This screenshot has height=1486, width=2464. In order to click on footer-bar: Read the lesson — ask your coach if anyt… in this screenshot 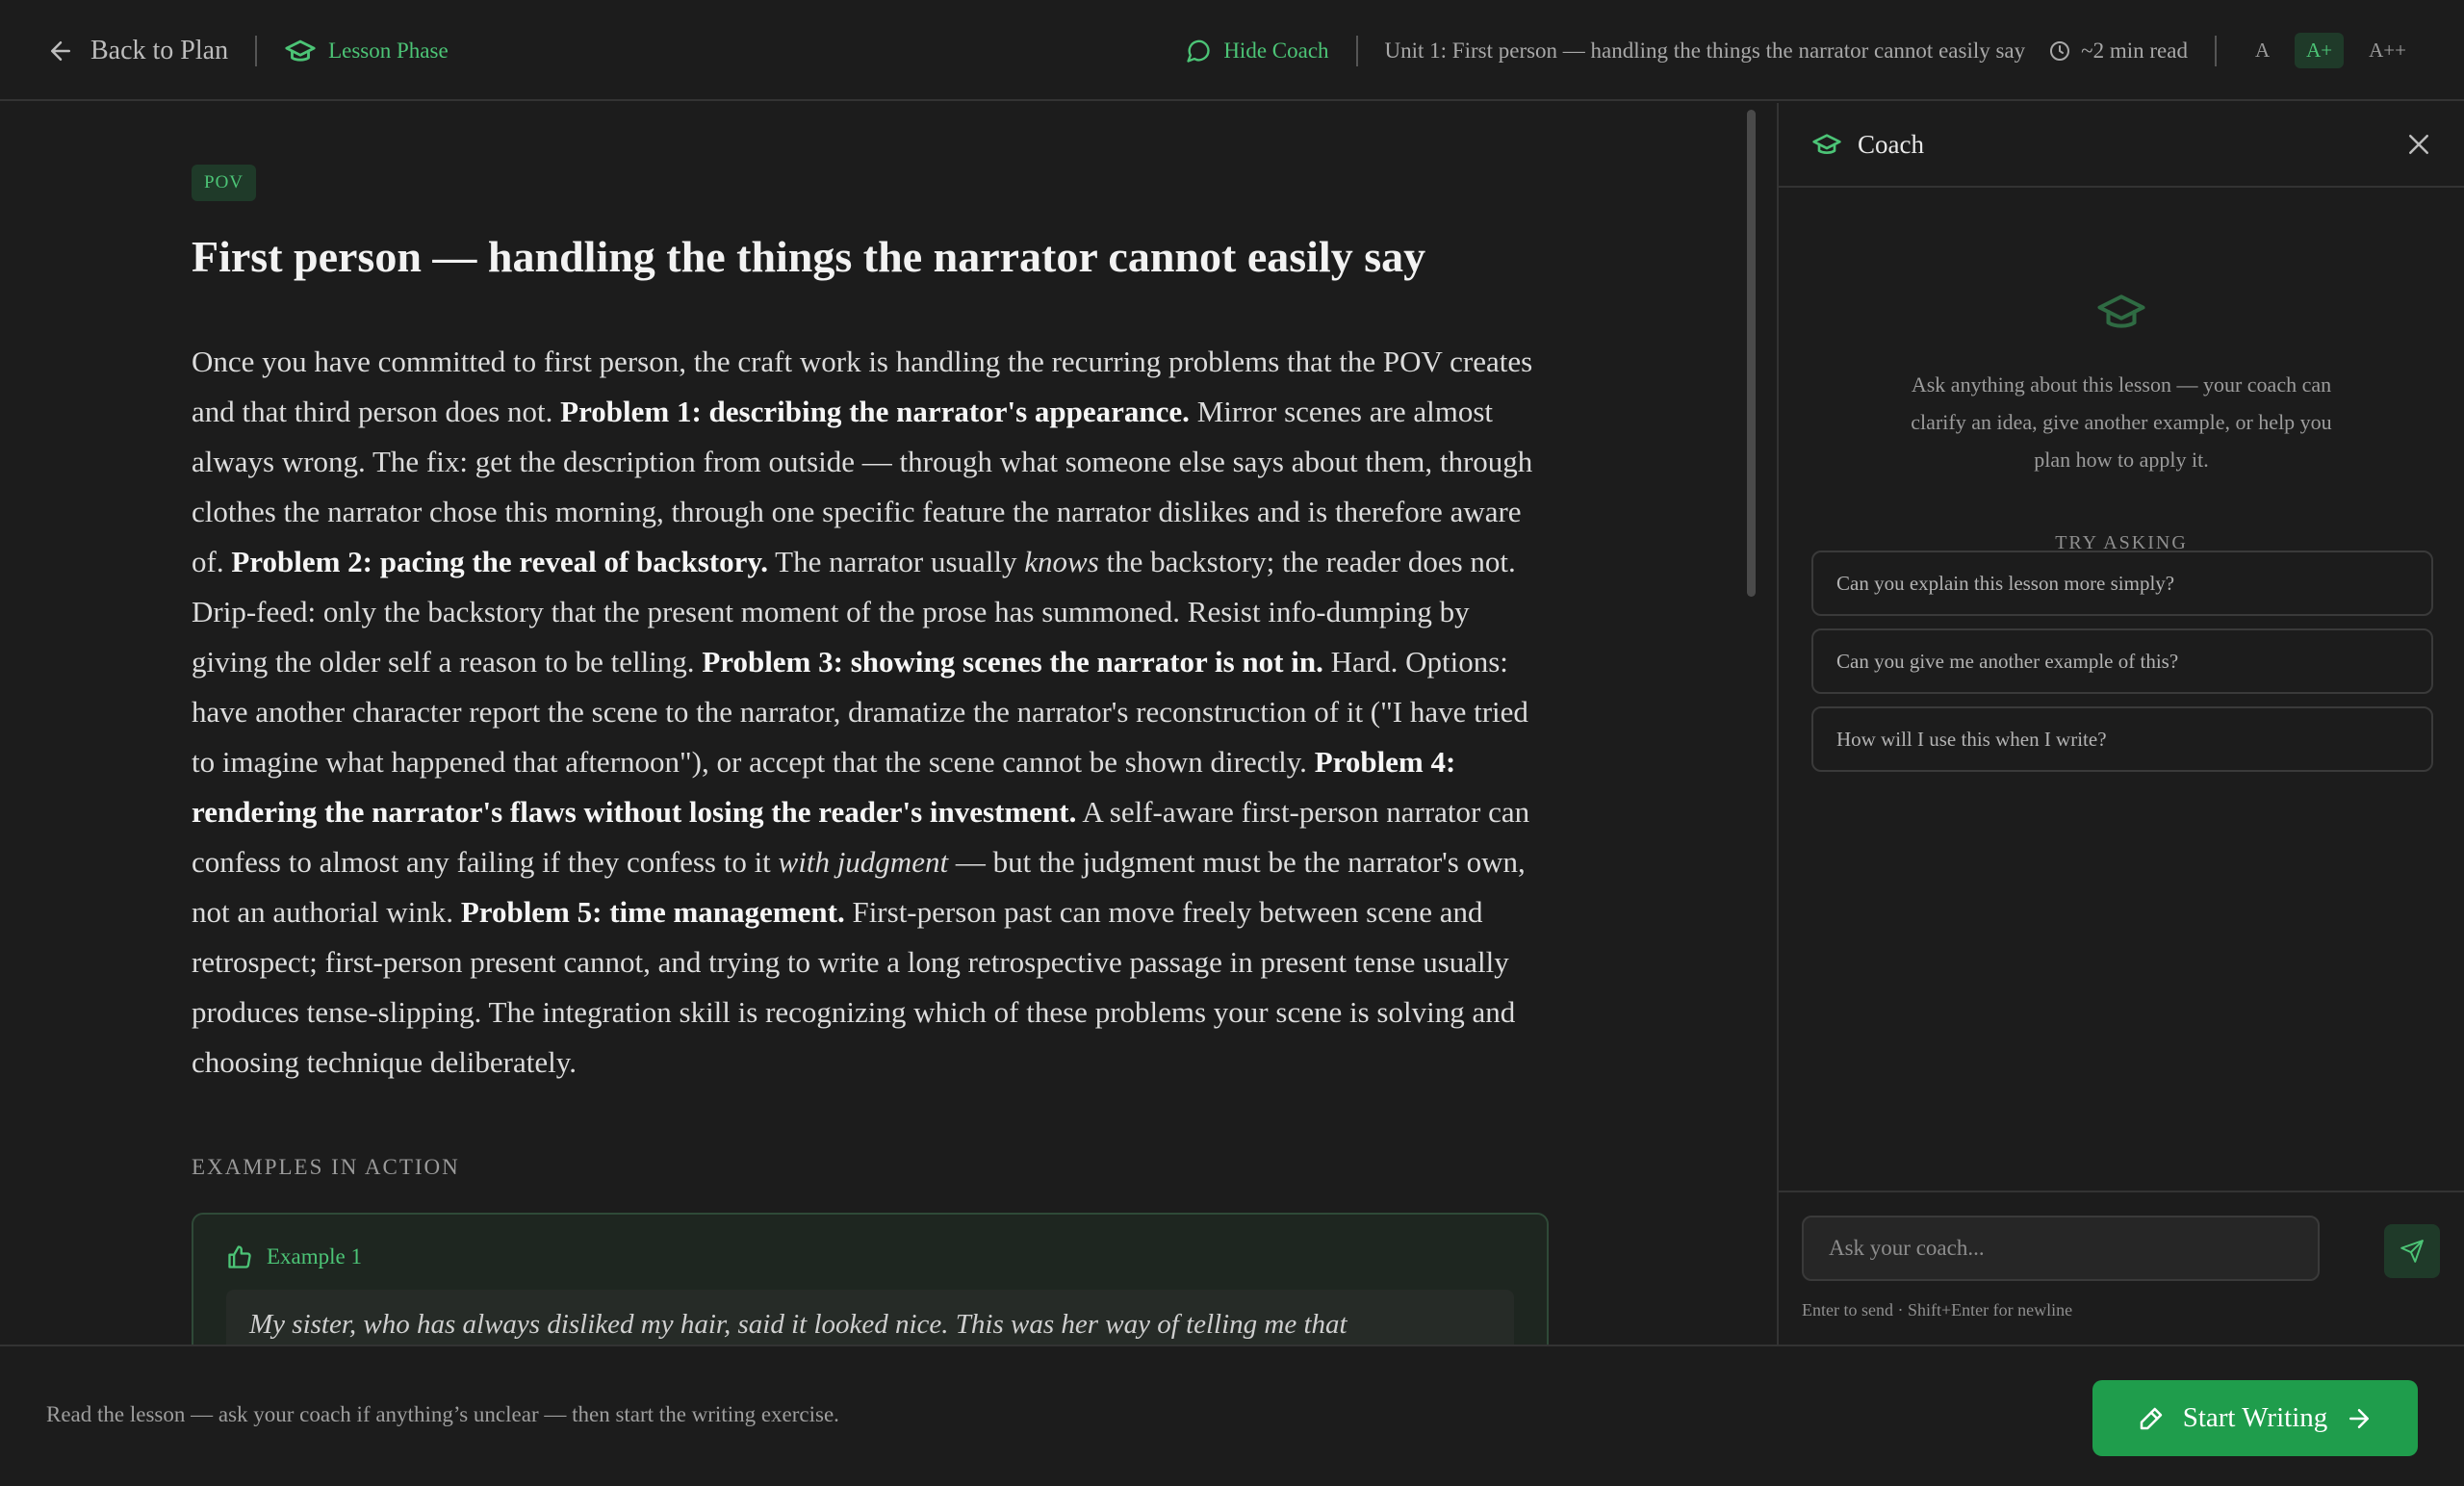, I will do `click(1232, 1415)`.